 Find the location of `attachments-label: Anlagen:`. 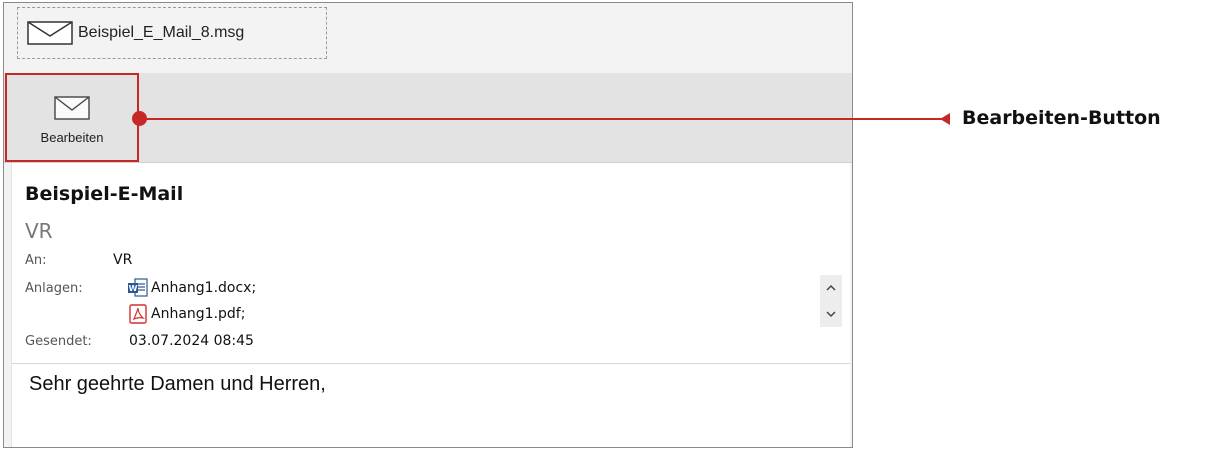

attachments-label: Anlagen: is located at coordinates (54, 288).